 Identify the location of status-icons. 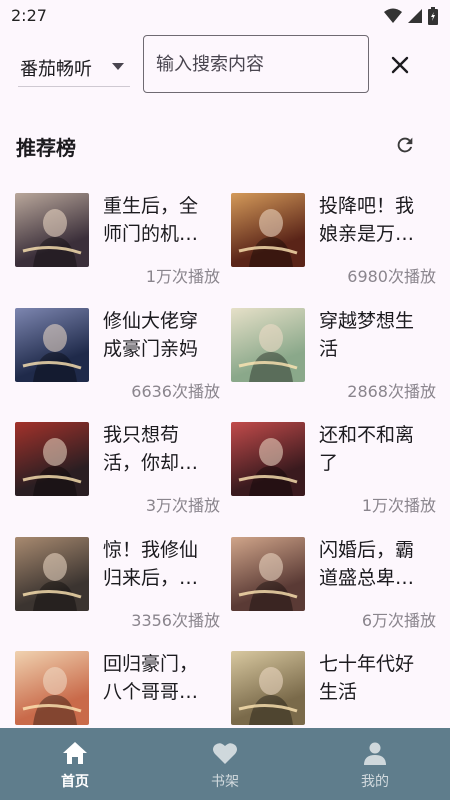
(411, 16).